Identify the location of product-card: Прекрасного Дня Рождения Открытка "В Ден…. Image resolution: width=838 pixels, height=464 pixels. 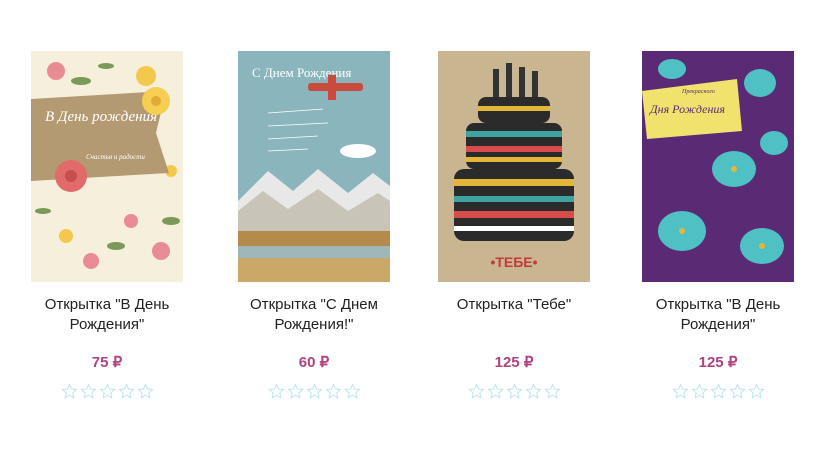
(718, 225).